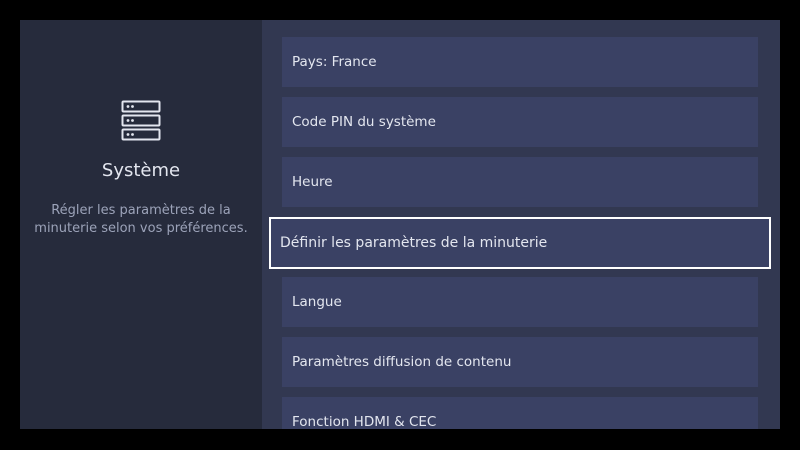 This screenshot has height=450, width=800. What do you see at coordinates (141, 120) in the screenshot?
I see `server-stack-icon` at bounding box center [141, 120].